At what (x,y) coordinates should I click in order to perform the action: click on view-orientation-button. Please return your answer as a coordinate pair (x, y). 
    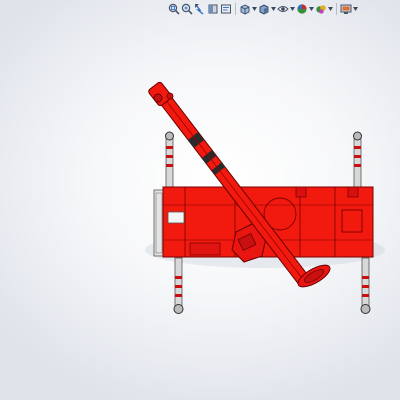
    Looking at the image, I should click on (245, 9).